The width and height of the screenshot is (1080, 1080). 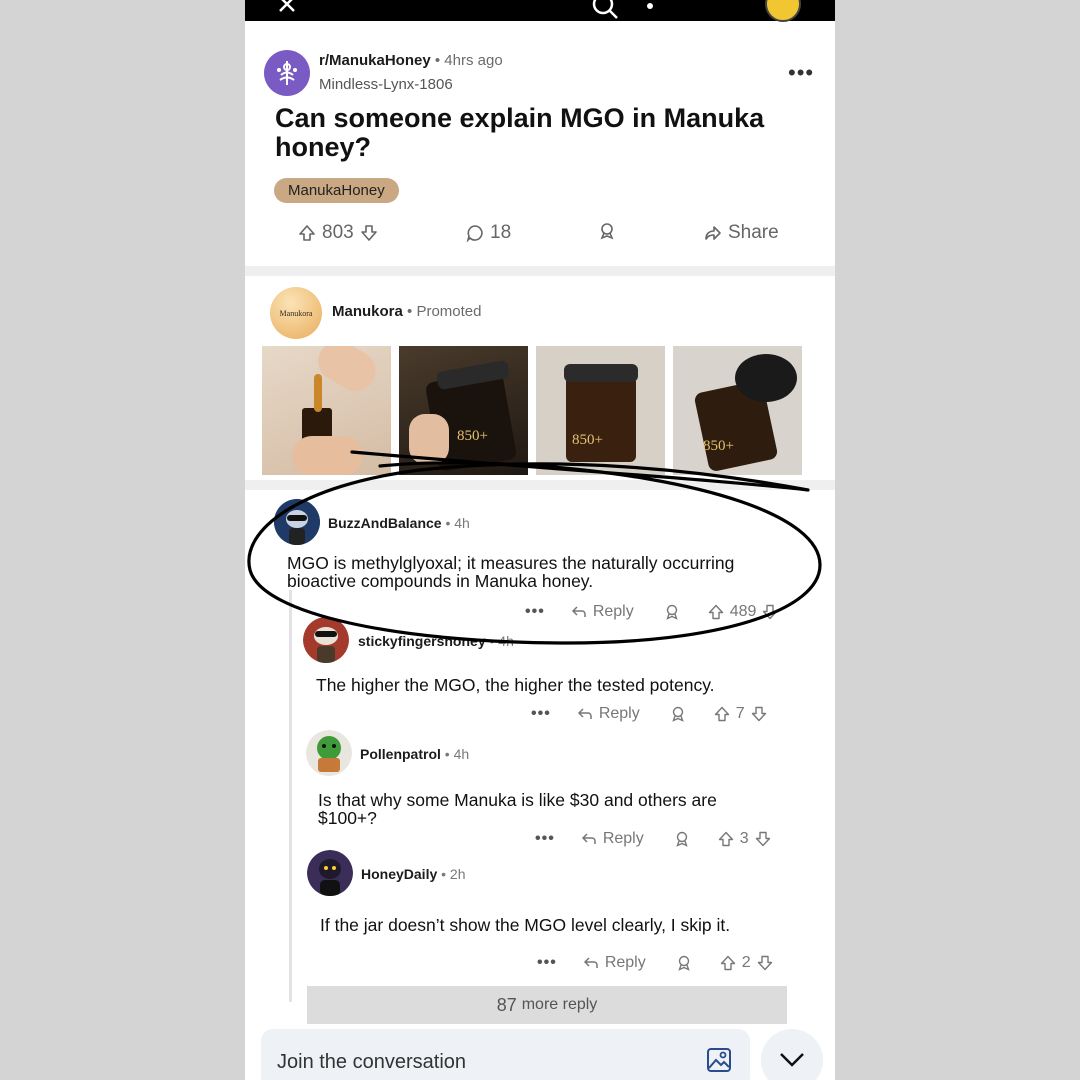 I want to click on comment-vote-group: 2, so click(x=746, y=963).